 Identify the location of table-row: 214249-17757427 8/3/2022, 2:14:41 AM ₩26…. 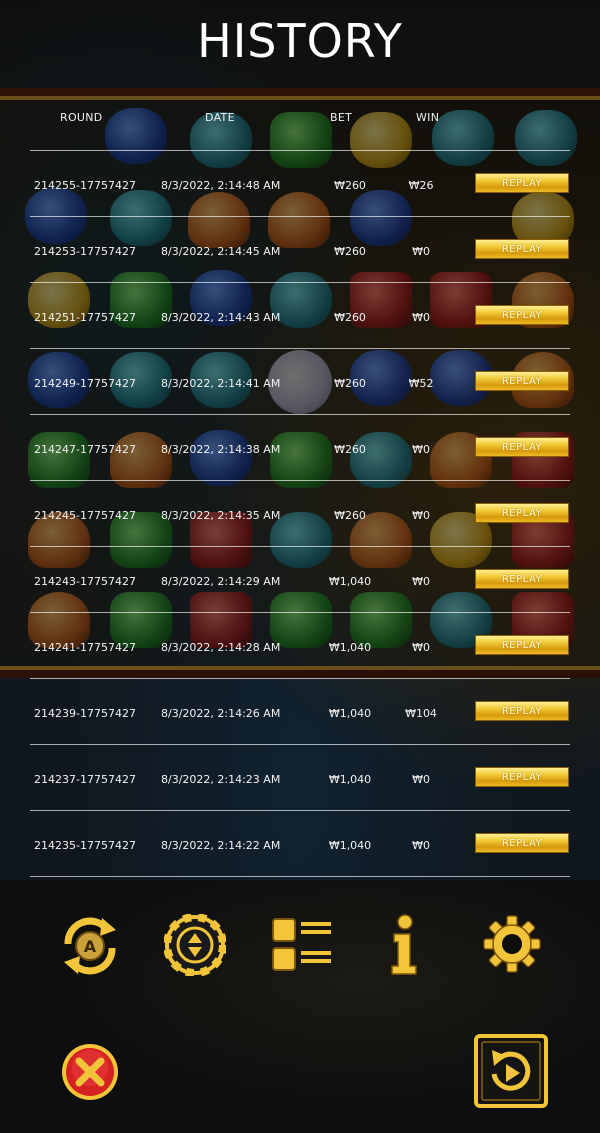
(300, 382).